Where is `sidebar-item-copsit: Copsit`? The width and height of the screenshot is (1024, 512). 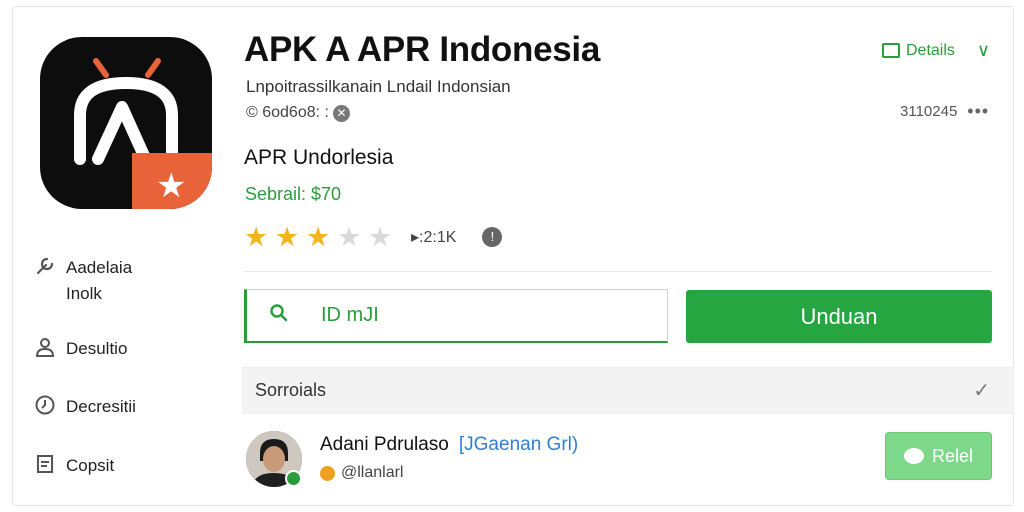 sidebar-item-copsit: Copsit is located at coordinates (74, 466).